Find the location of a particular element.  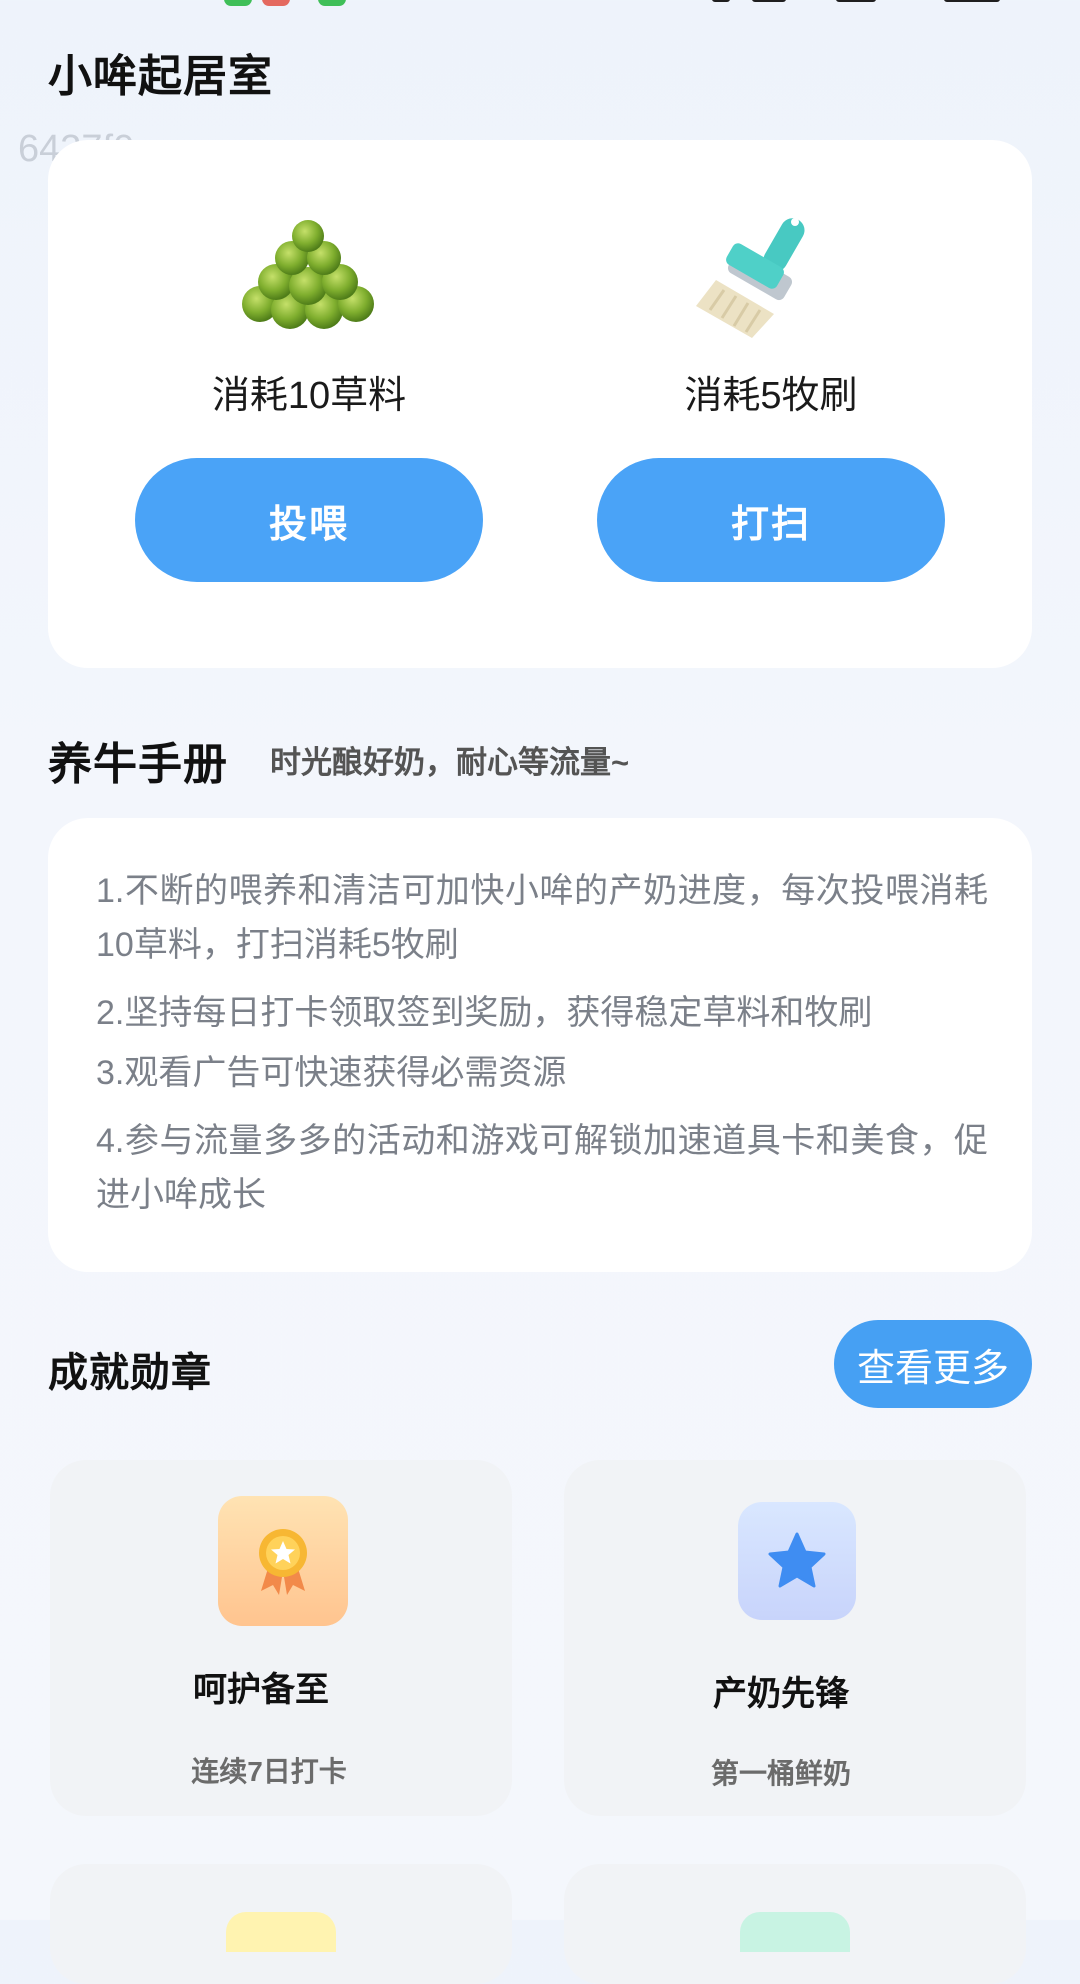

badge-card: 产奶先锋 第一桶鲜奶 is located at coordinates (795, 1638).